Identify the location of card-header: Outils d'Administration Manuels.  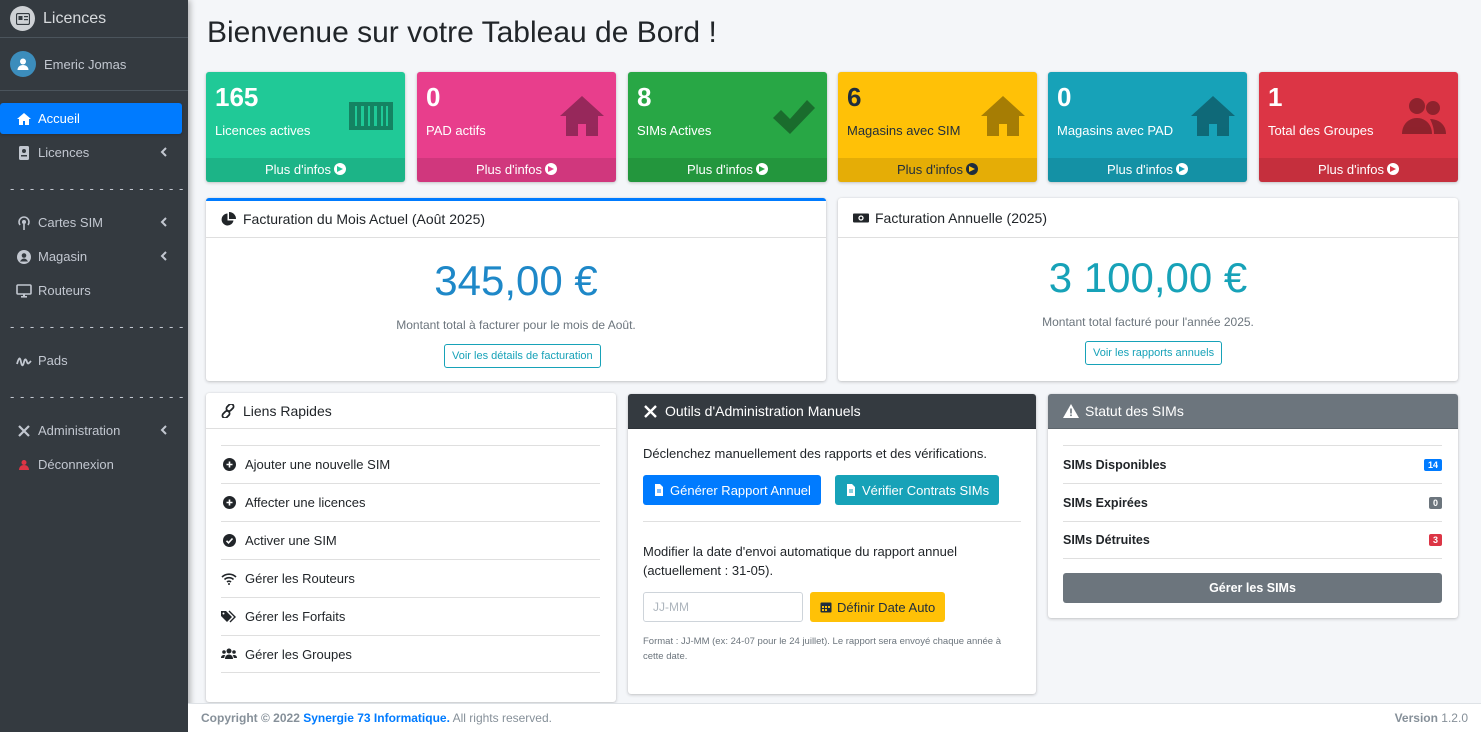
(832, 411).